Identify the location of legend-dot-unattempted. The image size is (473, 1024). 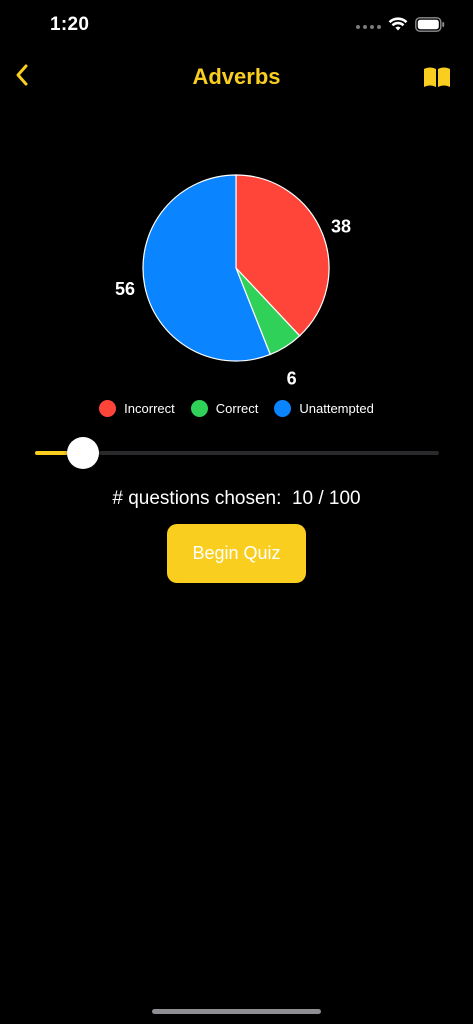
(283, 408).